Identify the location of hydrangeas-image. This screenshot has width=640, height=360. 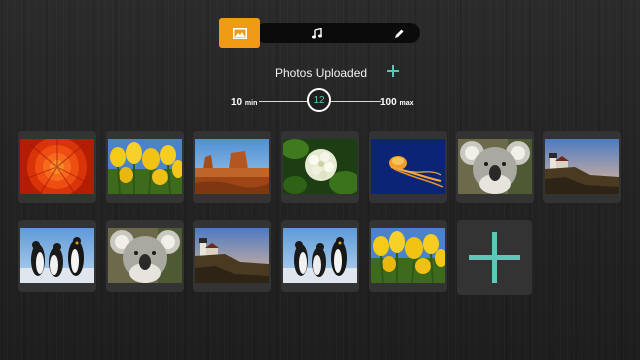
(320, 166).